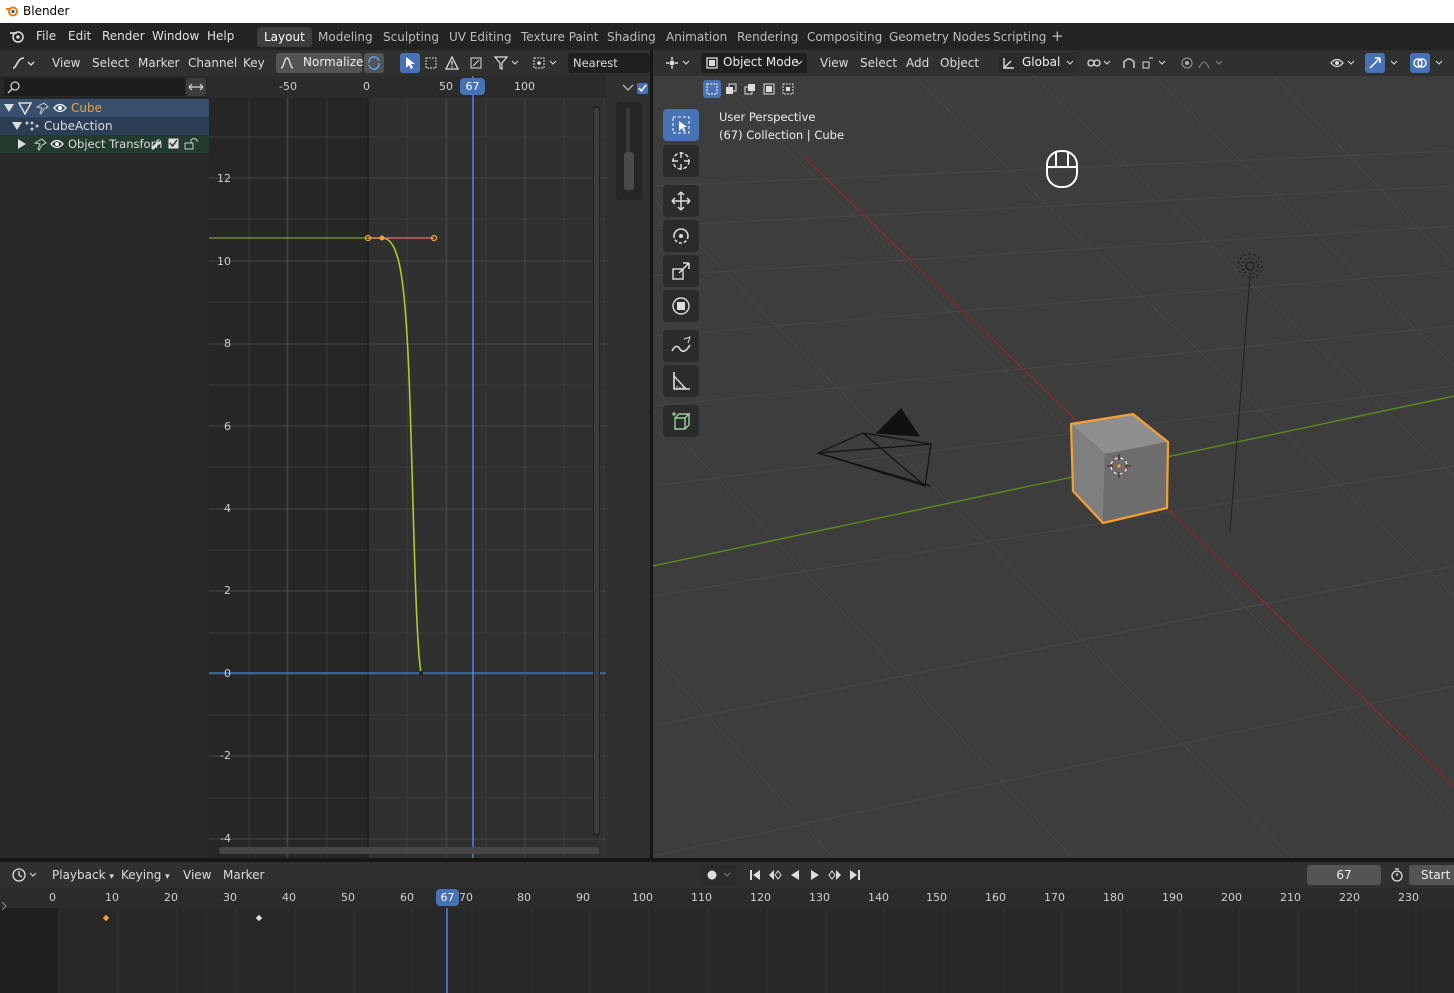  Describe the element at coordinates (22, 144) in the screenshot. I see `collapsed-triangle-icon` at that location.